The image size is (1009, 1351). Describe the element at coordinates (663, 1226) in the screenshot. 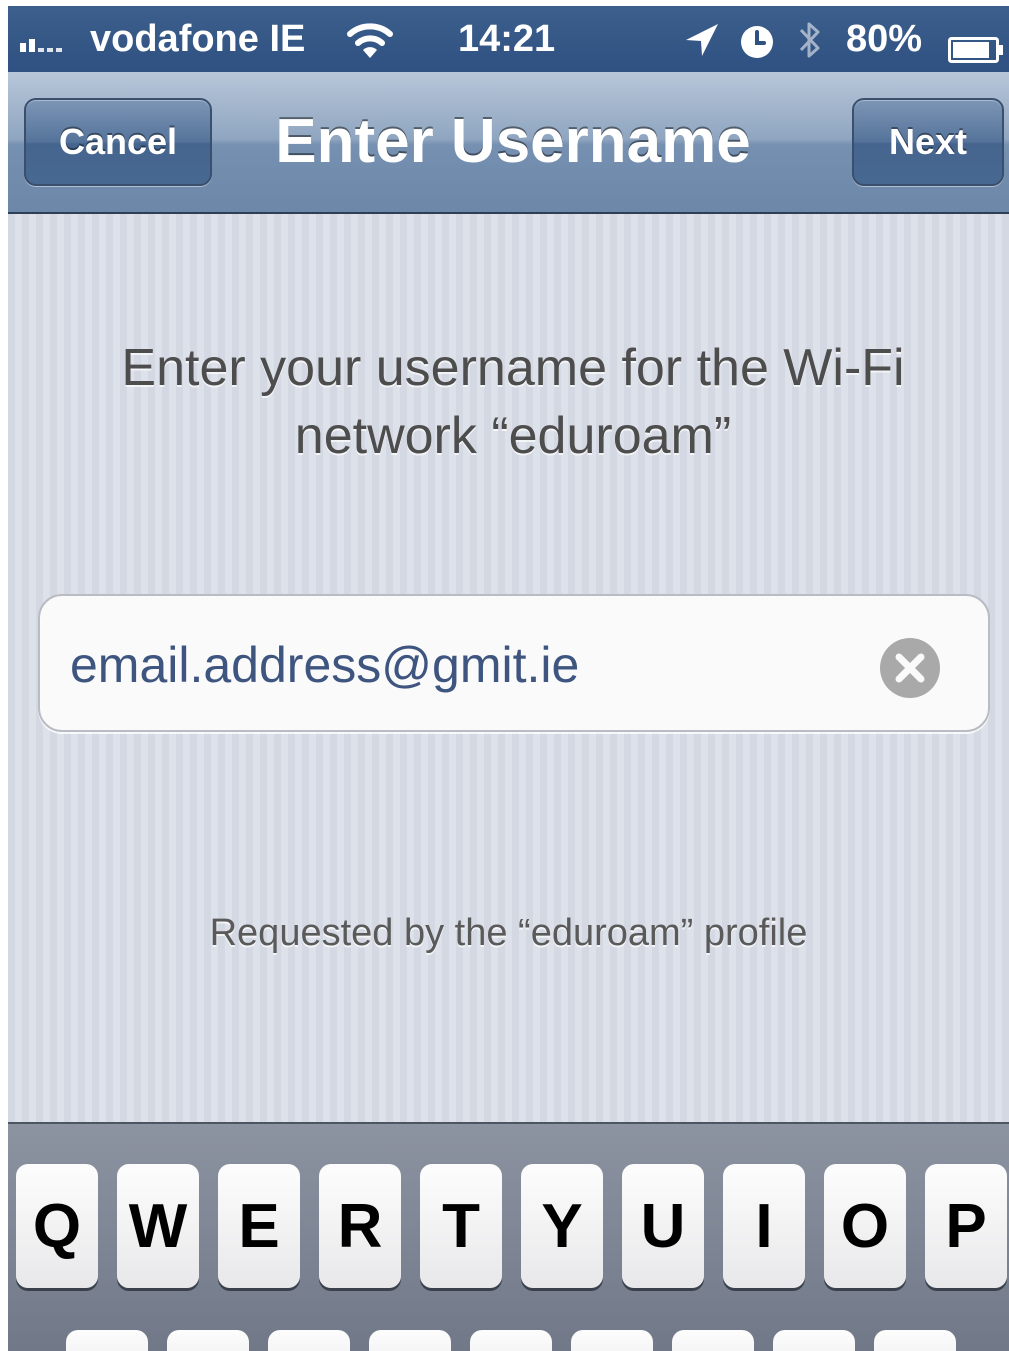

I see `key-u: U` at that location.